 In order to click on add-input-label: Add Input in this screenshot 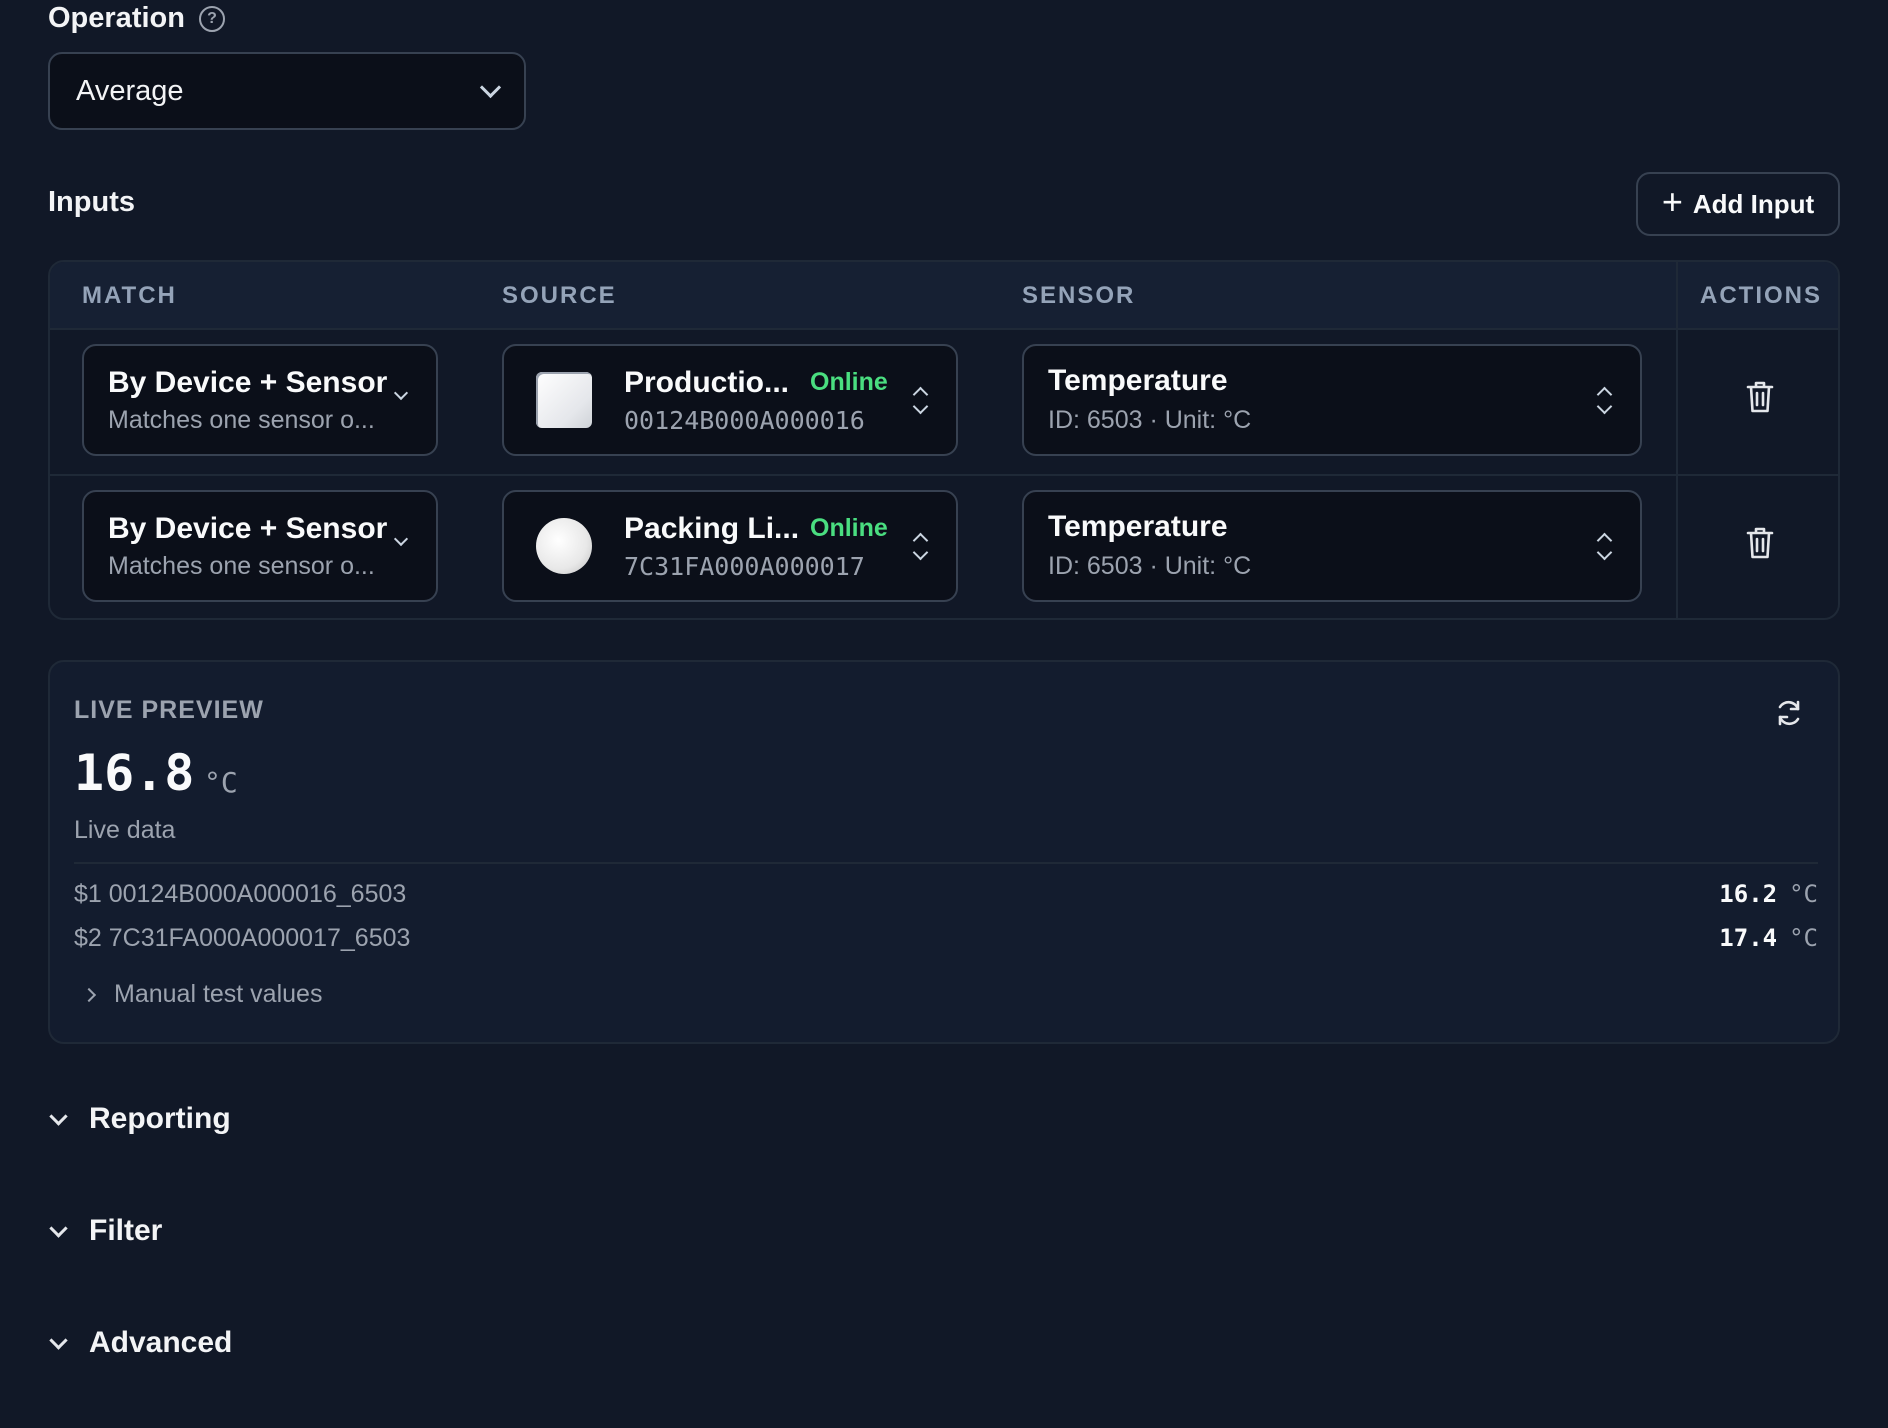, I will do `click(1753, 203)`.